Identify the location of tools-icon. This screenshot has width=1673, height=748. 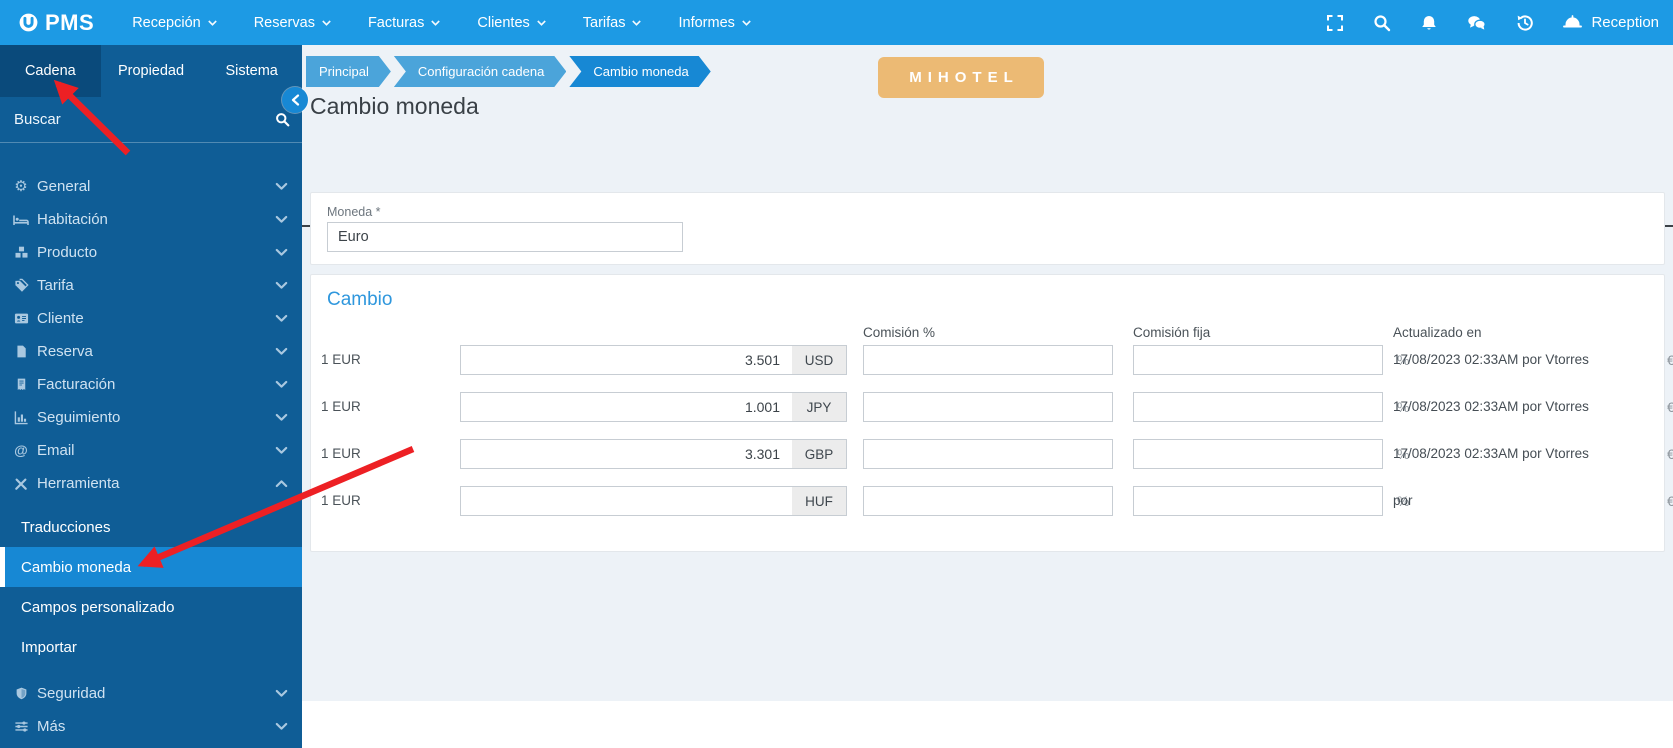
(21, 484).